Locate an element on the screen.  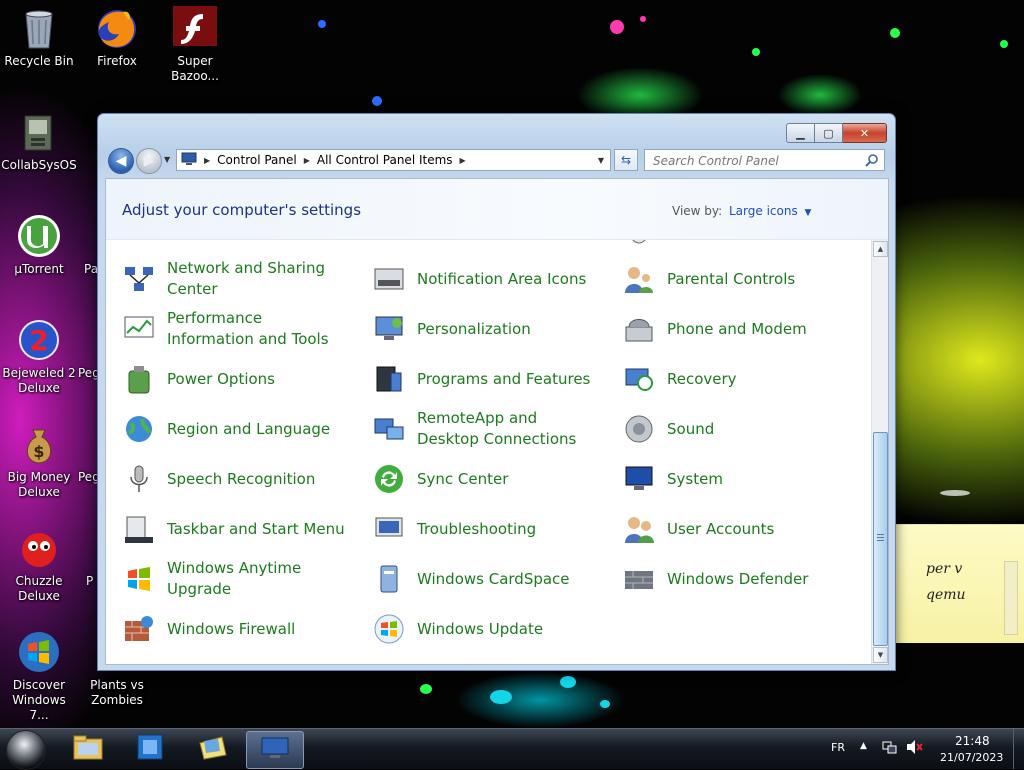
desktop-icon-big-money: $ Big Money Deluxe is located at coordinates (39, 458).